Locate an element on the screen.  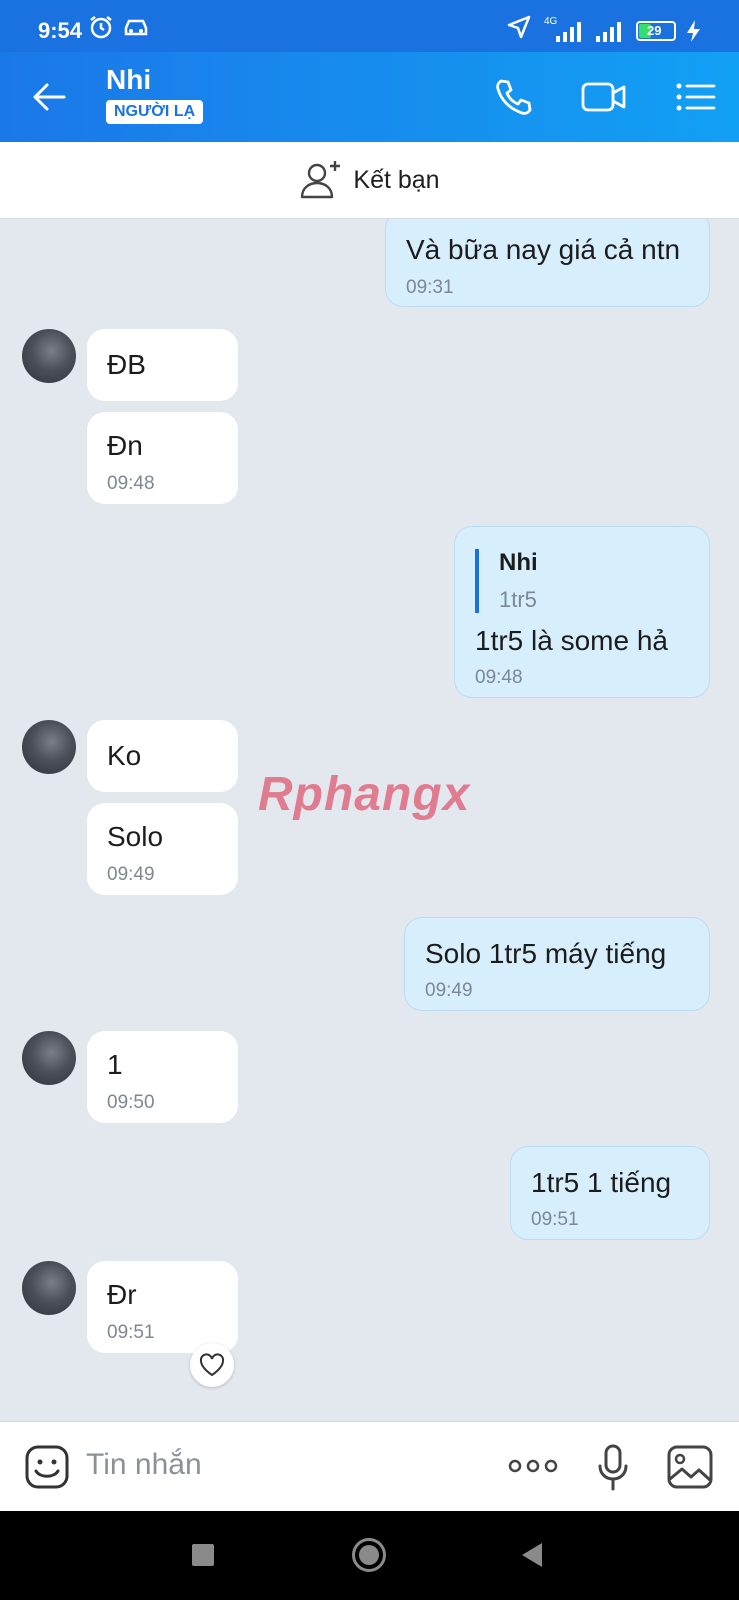
car-icon is located at coordinates (136, 27).